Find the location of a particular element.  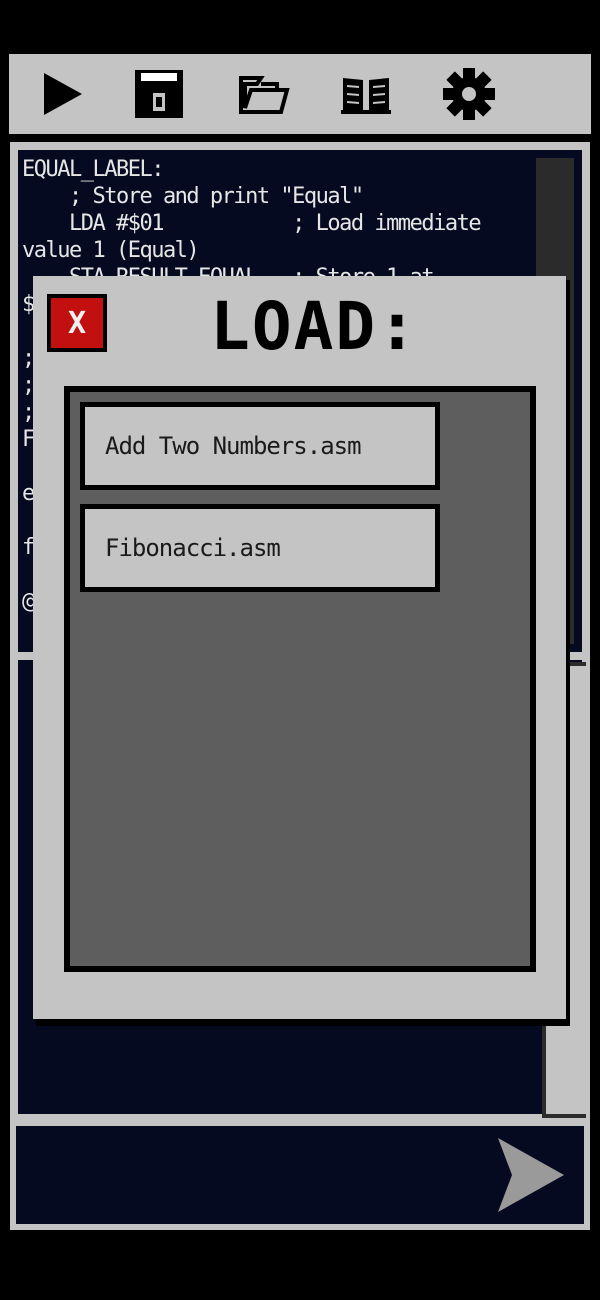

save-icon is located at coordinates (159, 94).